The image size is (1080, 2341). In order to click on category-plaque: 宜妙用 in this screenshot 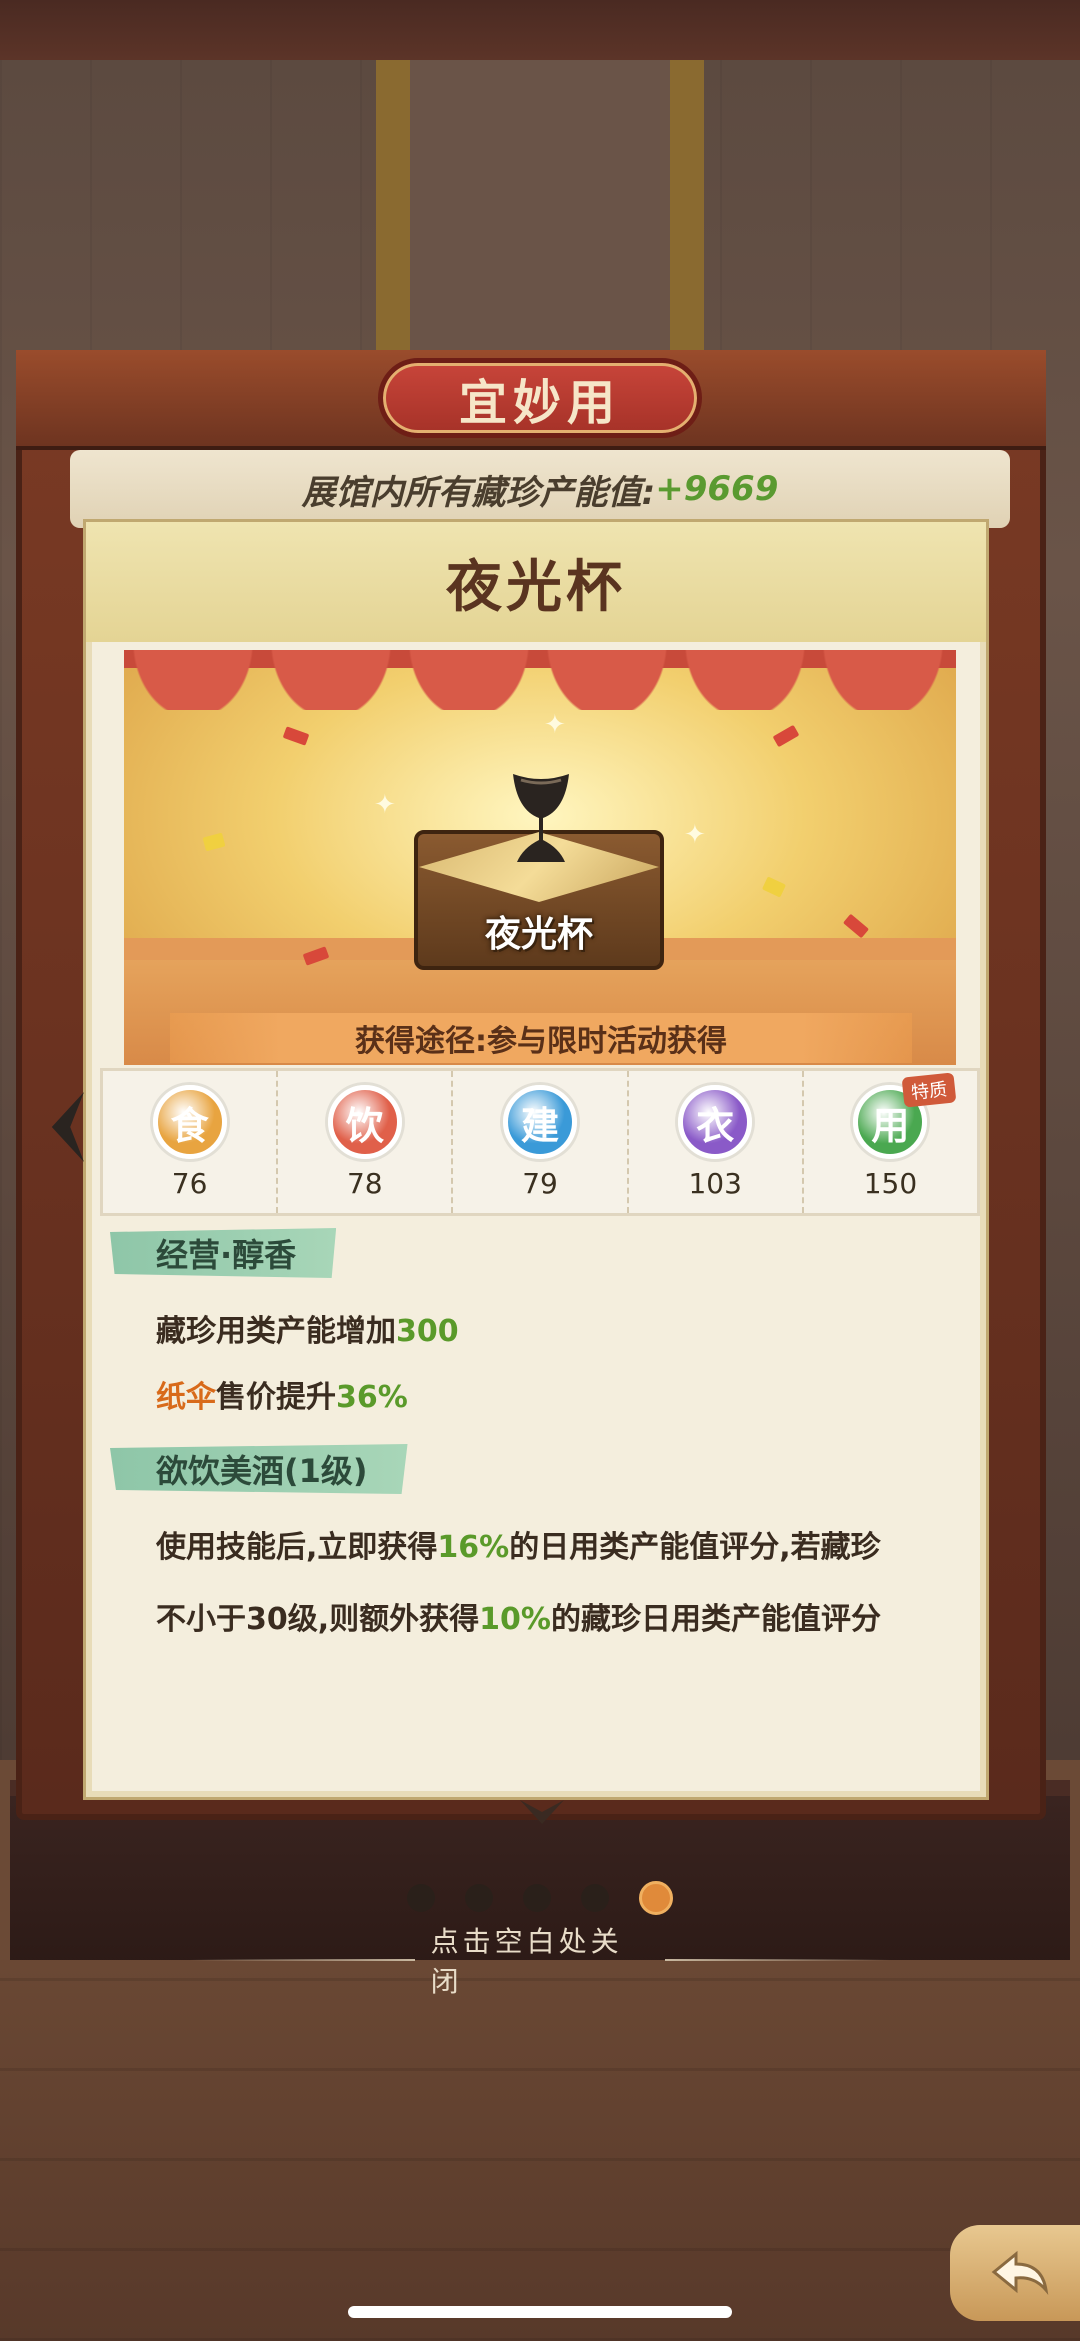, I will do `click(540, 398)`.